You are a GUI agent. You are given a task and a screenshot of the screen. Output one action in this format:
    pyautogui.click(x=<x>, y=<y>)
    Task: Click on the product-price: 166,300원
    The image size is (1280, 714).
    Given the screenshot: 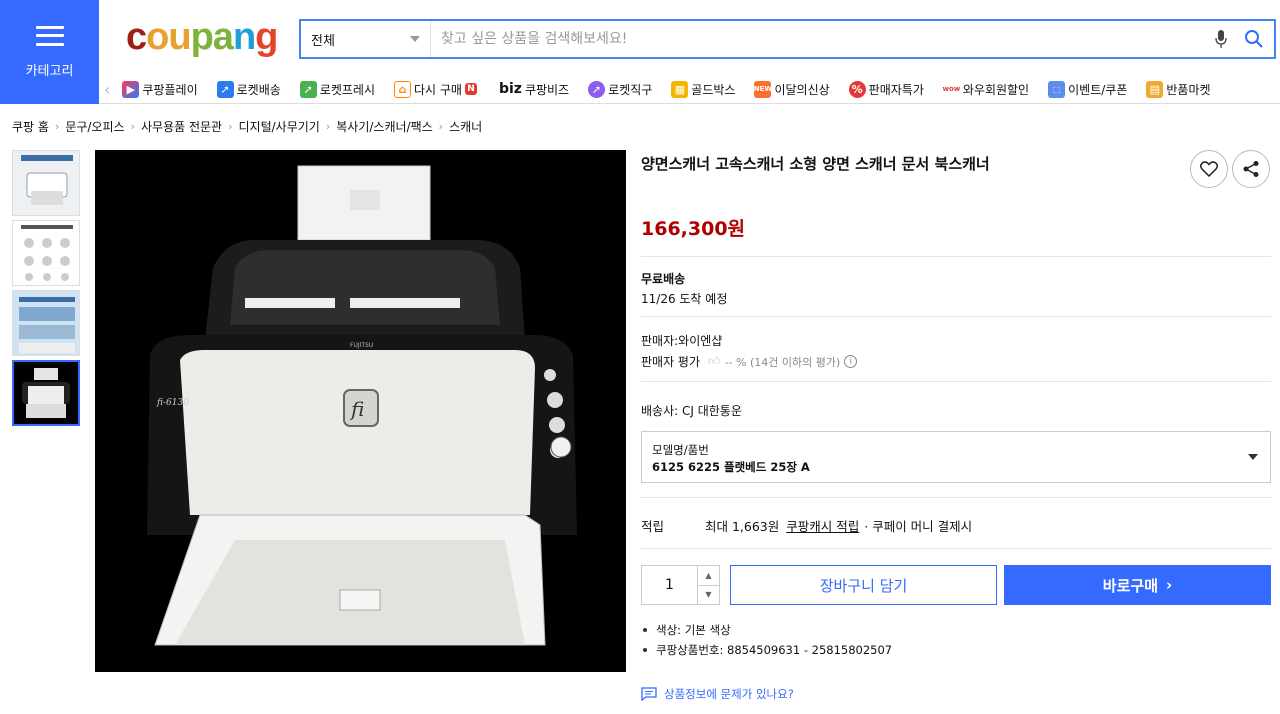 What is the action you would take?
    pyautogui.click(x=693, y=229)
    